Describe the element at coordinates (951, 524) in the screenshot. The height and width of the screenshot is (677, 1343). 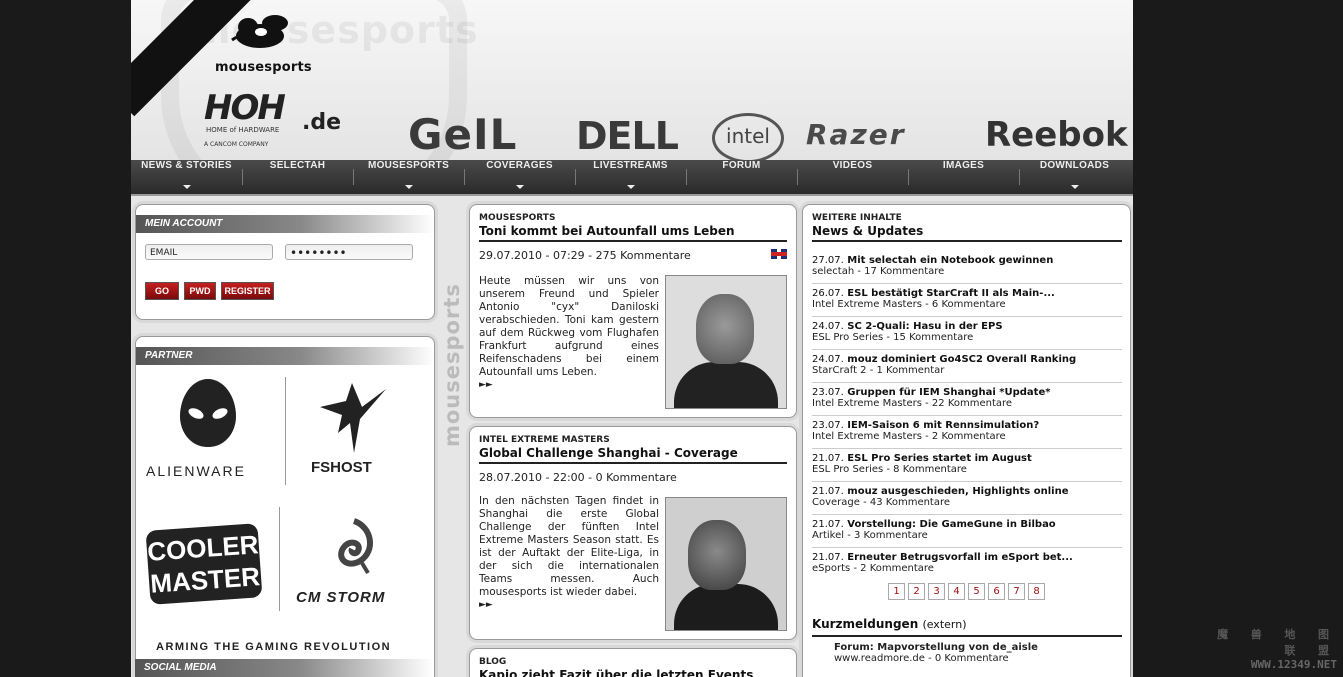
I see `news-title: Vorstellung: Die GameGune in Bilbao` at that location.